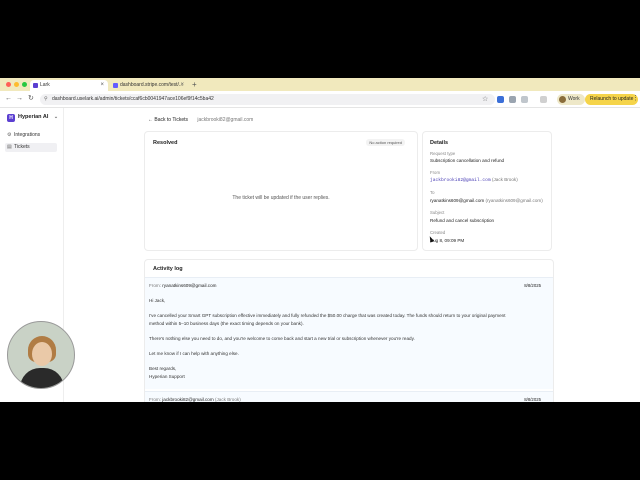 The height and width of the screenshot is (480, 640). Describe the element at coordinates (115, 85) in the screenshot. I see `stripe-favicon-icon` at that location.